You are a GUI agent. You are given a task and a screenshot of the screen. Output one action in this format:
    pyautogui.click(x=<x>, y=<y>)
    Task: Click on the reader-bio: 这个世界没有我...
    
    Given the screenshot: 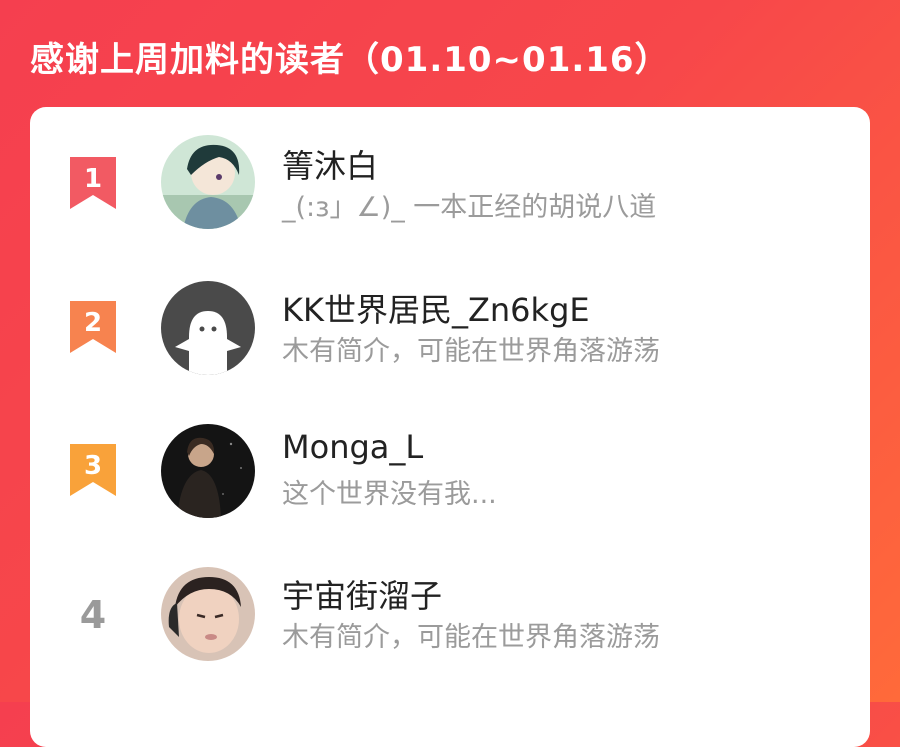 What is the action you would take?
    pyautogui.click(x=389, y=494)
    